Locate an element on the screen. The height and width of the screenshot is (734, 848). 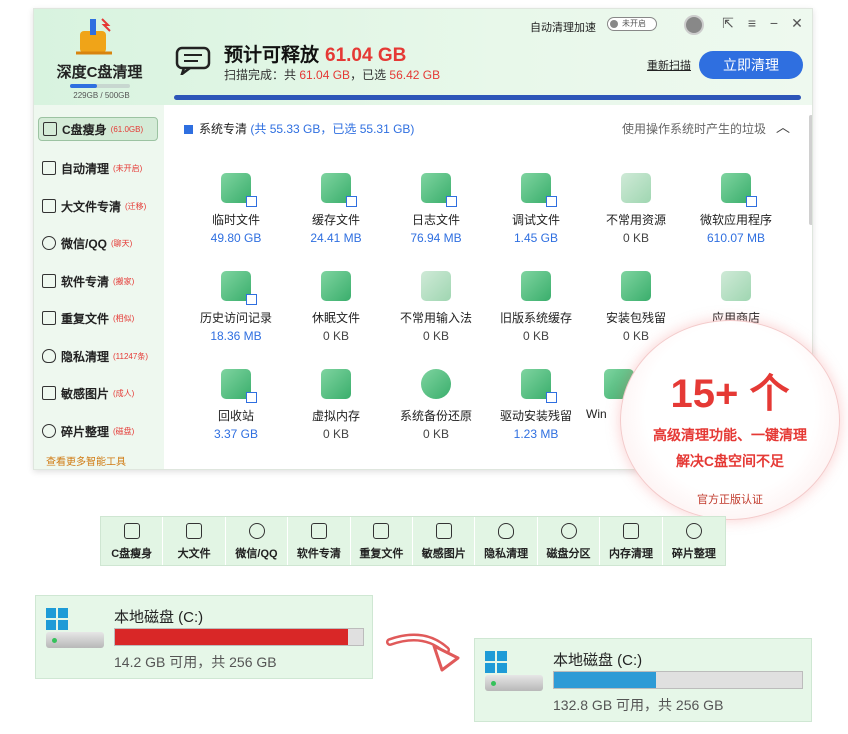
tile-history: 历史访问记录 18.36 MB is located at coordinates (236, 316).